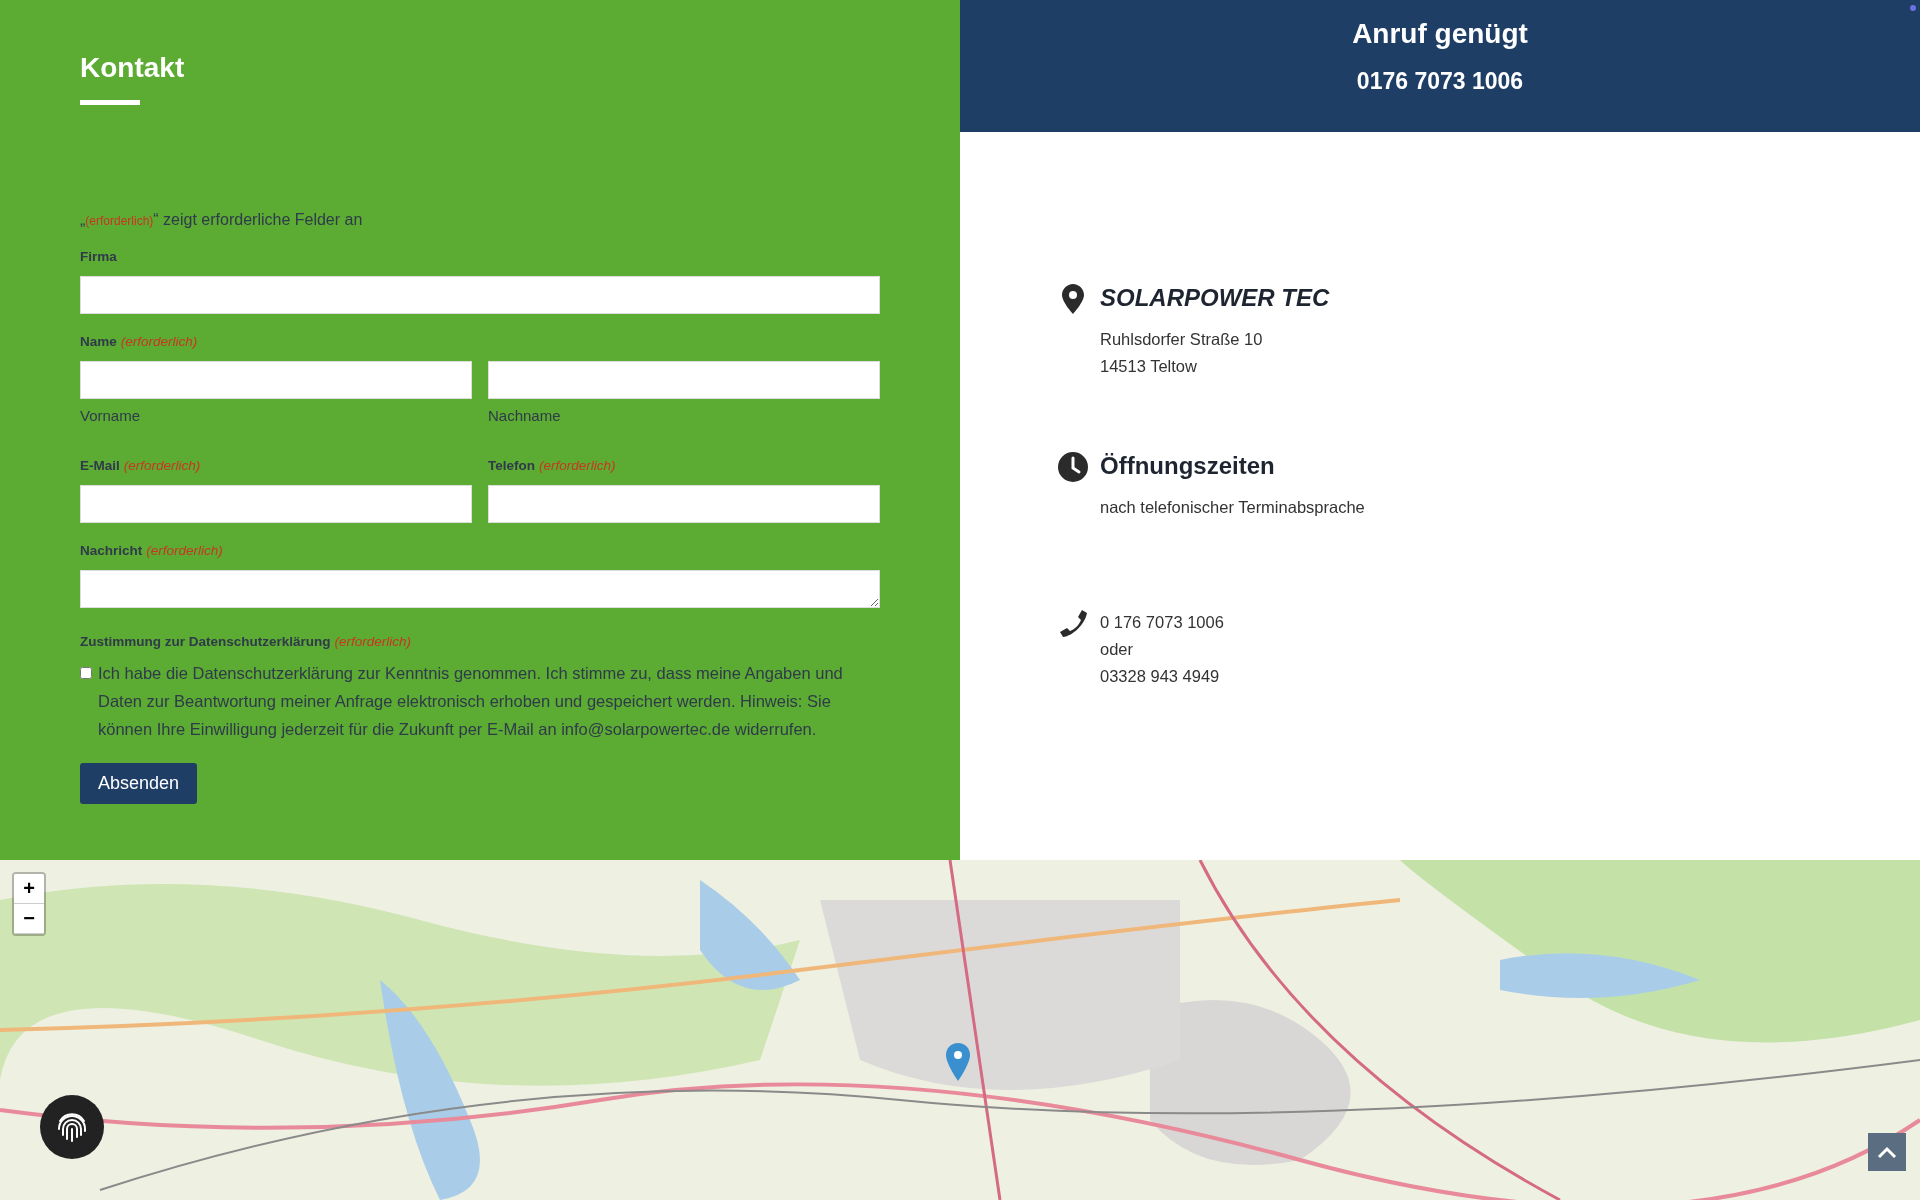  Describe the element at coordinates (1073, 624) in the screenshot. I see `phone-icon` at that location.